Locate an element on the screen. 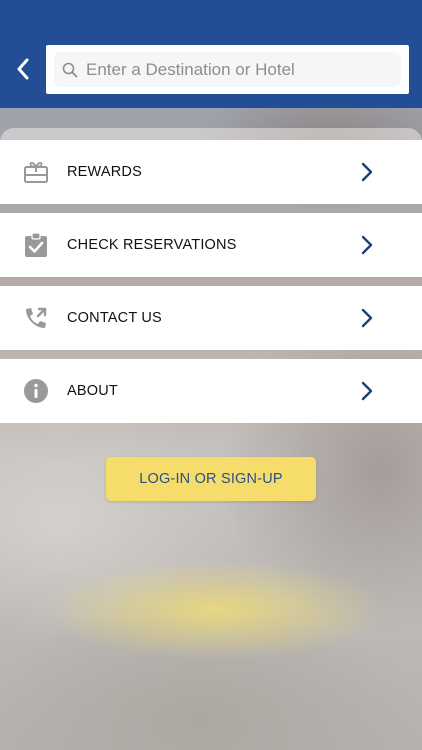 The image size is (422, 750). menu-item-contact-us: CONTACT US is located at coordinates (211, 318).